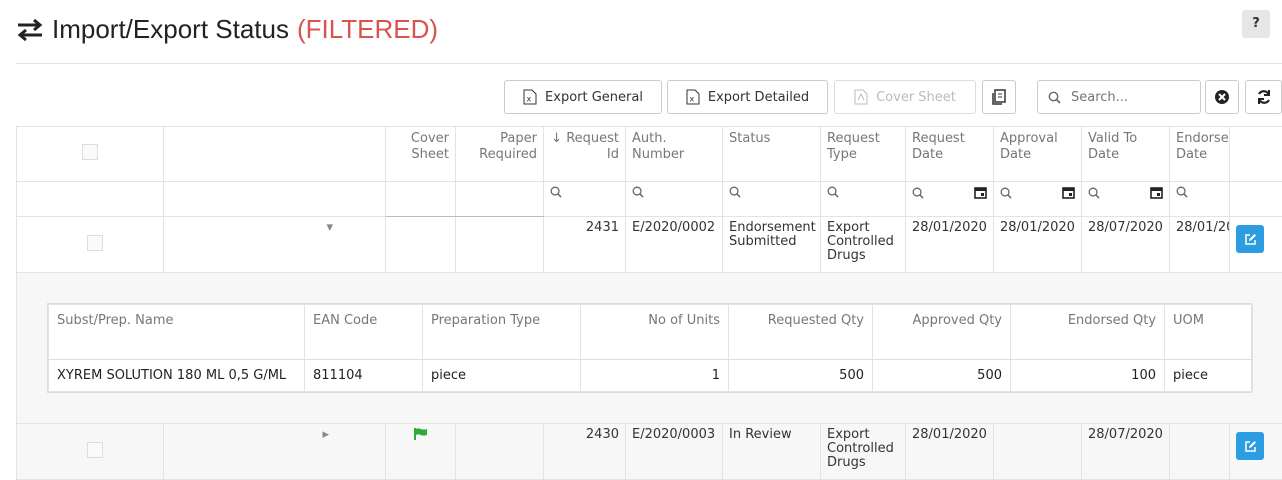 The height and width of the screenshot is (480, 1282). I want to click on detail-col-prep-type: Preparation Type, so click(502, 332).